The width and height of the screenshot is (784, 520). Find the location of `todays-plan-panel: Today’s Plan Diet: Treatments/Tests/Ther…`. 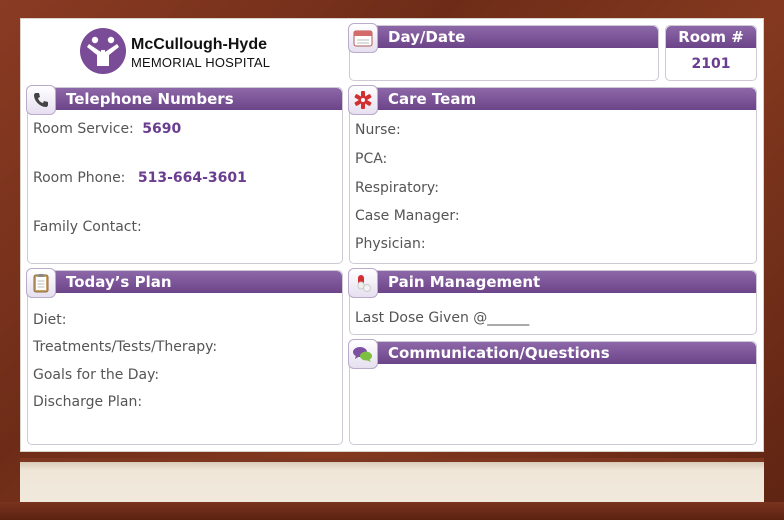

todays-plan-panel: Today’s Plan Diet: Treatments/Tests/Ther… is located at coordinates (184, 356).